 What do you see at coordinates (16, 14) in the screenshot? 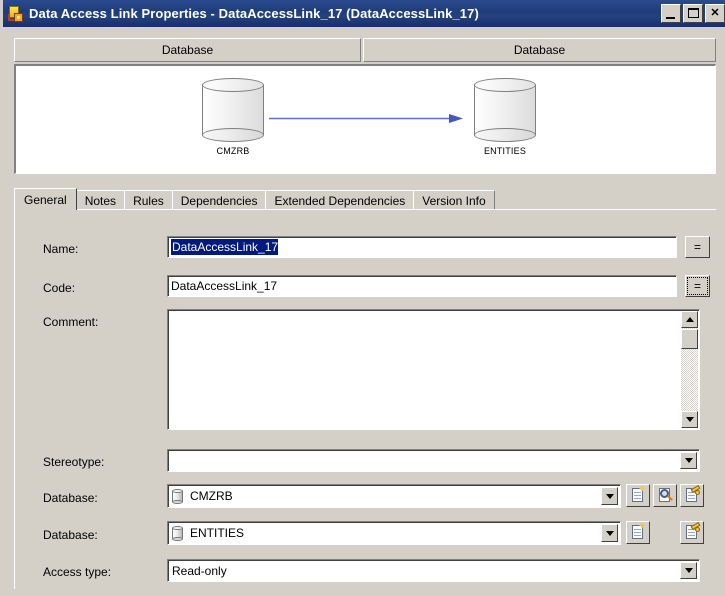
I see `data-access-link-icon` at bounding box center [16, 14].